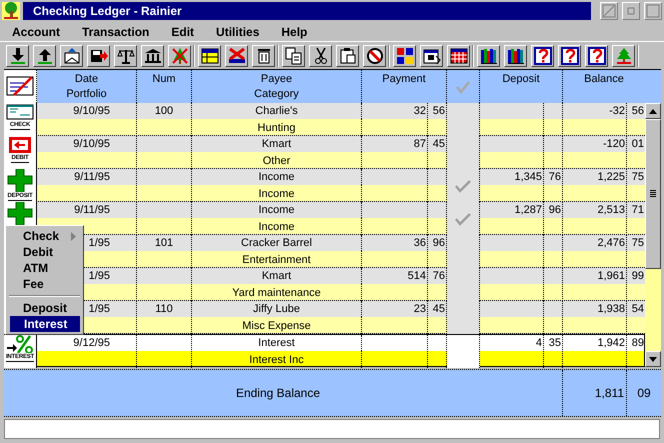  Describe the element at coordinates (20, 213) in the screenshot. I see `plus-icon` at that location.